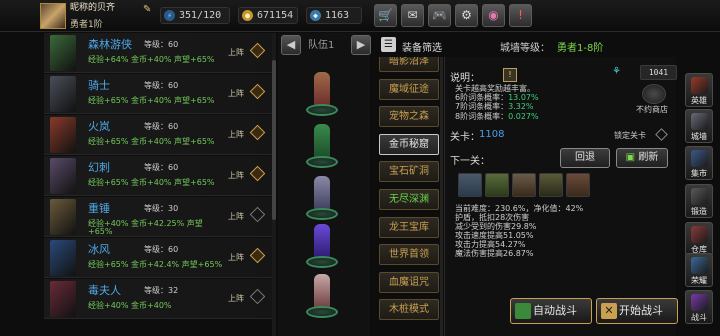 This screenshot has height=336, width=720. Describe the element at coordinates (99, 85) in the screenshot. I see `hero-name: 骑士` at that location.